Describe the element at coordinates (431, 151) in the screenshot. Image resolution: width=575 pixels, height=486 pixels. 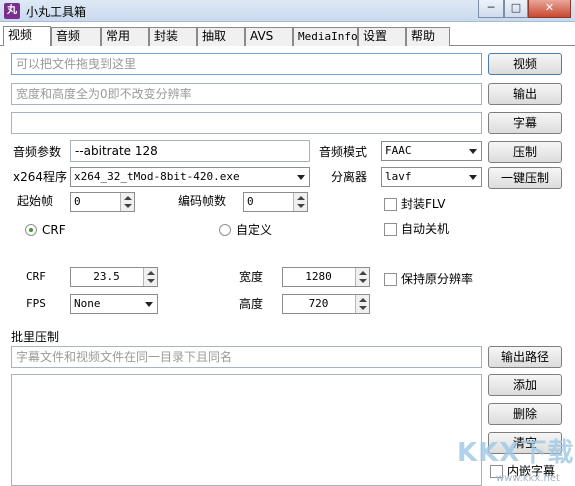
I see `audio-mode-select: FAAC` at that location.